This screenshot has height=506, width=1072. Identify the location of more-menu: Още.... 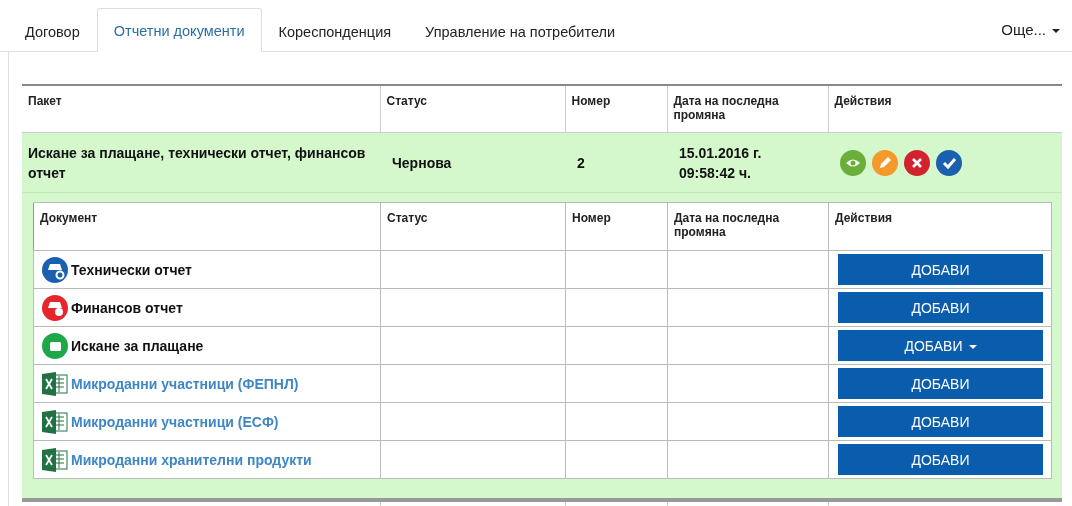
(1030, 36).